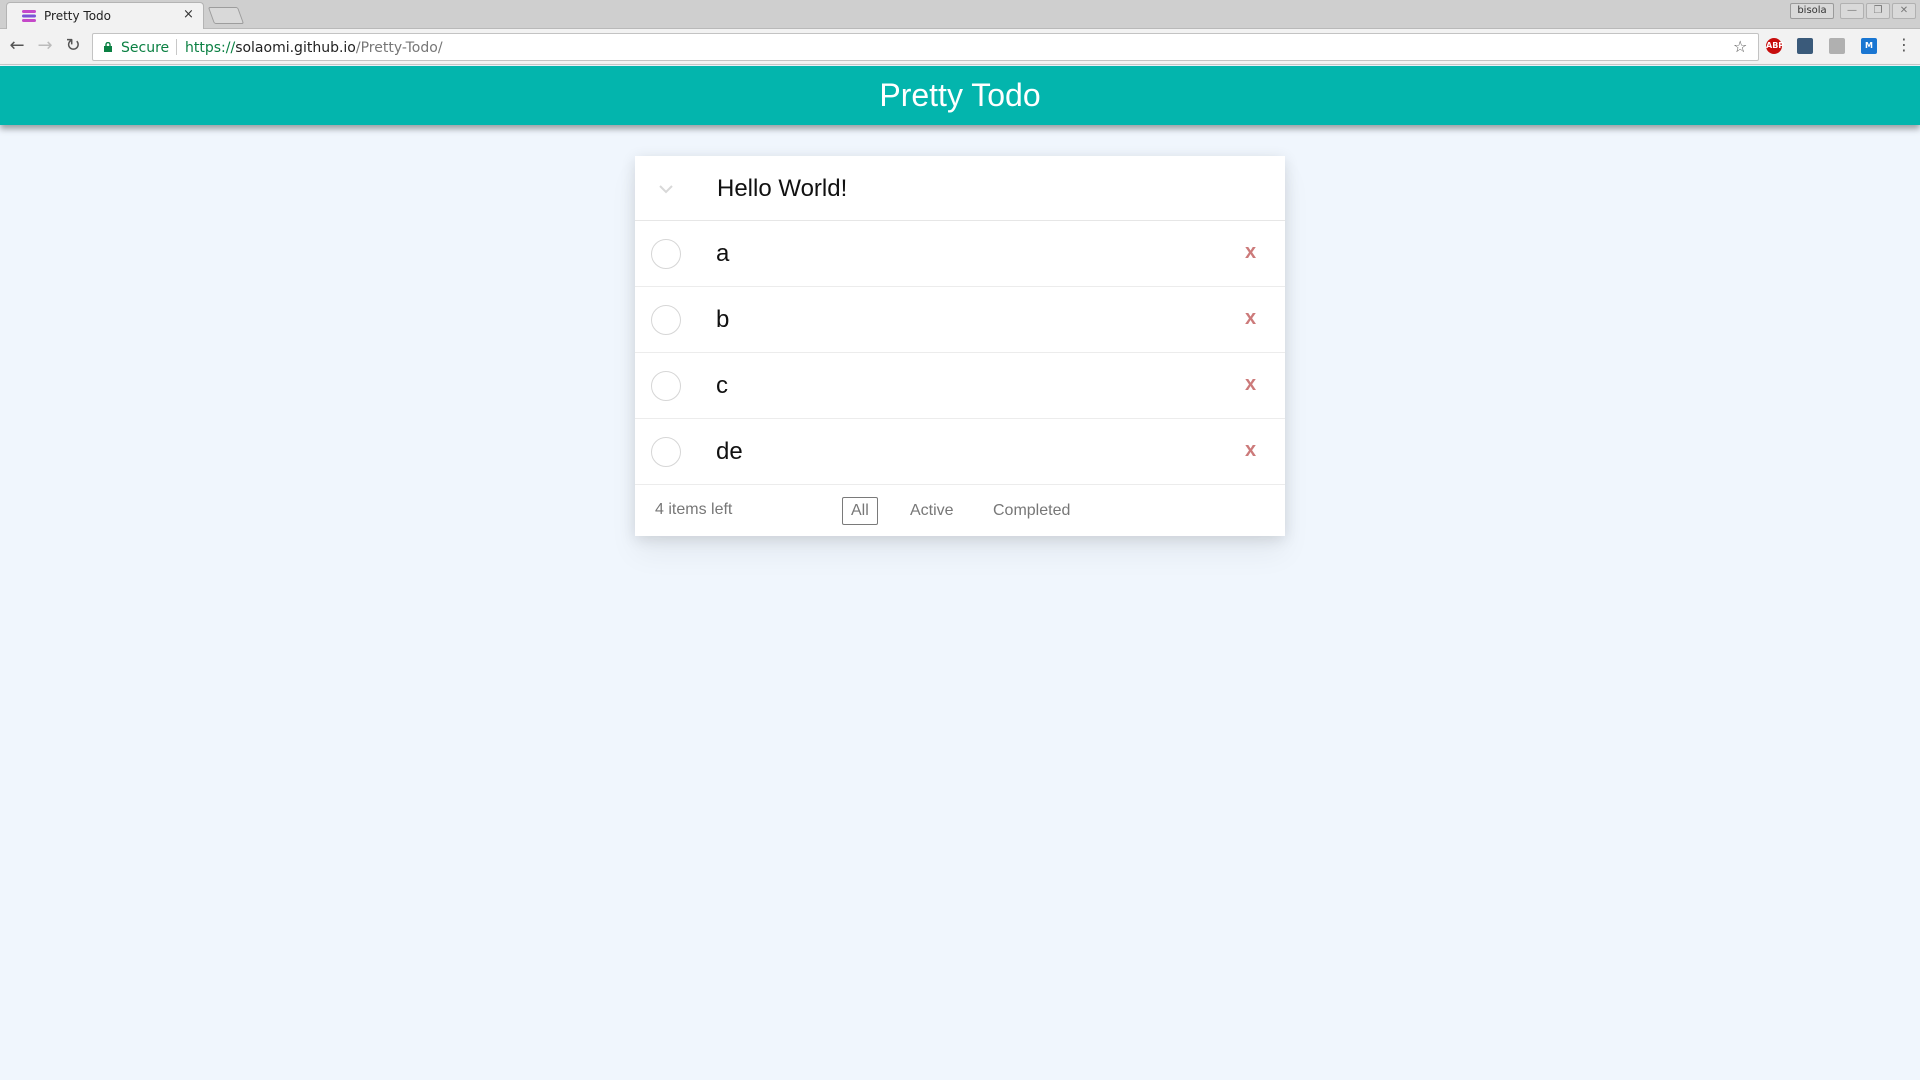 The width and height of the screenshot is (1920, 1080). Describe the element at coordinates (1878, 11) in the screenshot. I see `restore-window-button: ❐` at that location.